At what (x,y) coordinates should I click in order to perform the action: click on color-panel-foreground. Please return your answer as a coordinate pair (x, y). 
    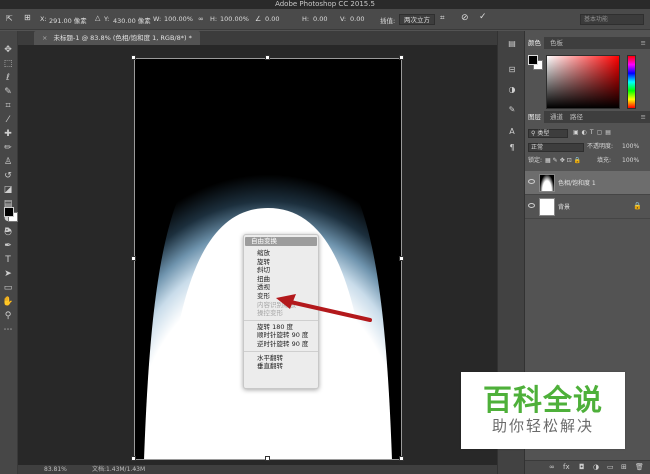
    Looking at the image, I should click on (533, 60).